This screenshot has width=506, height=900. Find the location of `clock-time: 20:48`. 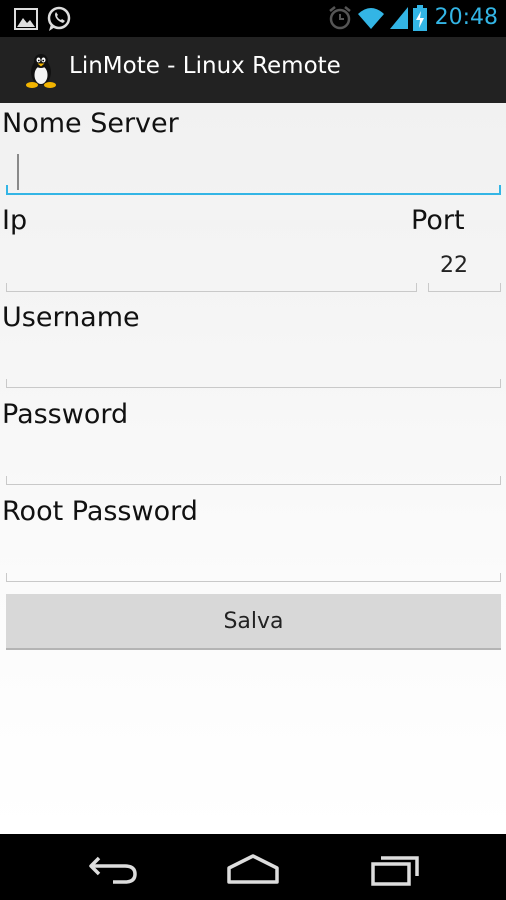

clock-time: 20:48 is located at coordinates (466, 17).